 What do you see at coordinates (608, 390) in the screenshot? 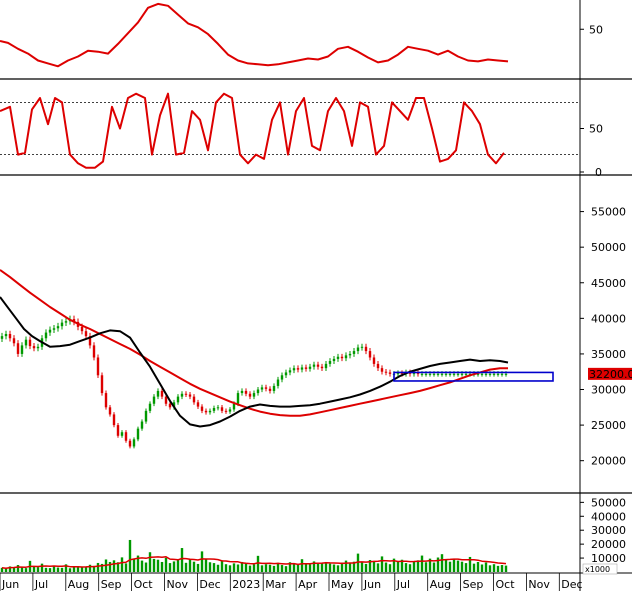
I see `price-ytick-label-2: 30000` at bounding box center [608, 390].